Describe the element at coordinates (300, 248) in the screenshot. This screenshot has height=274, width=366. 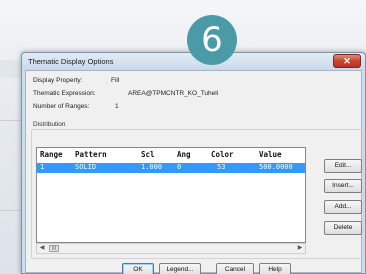
I see `scroll-right-arrow-icon: ▶` at that location.